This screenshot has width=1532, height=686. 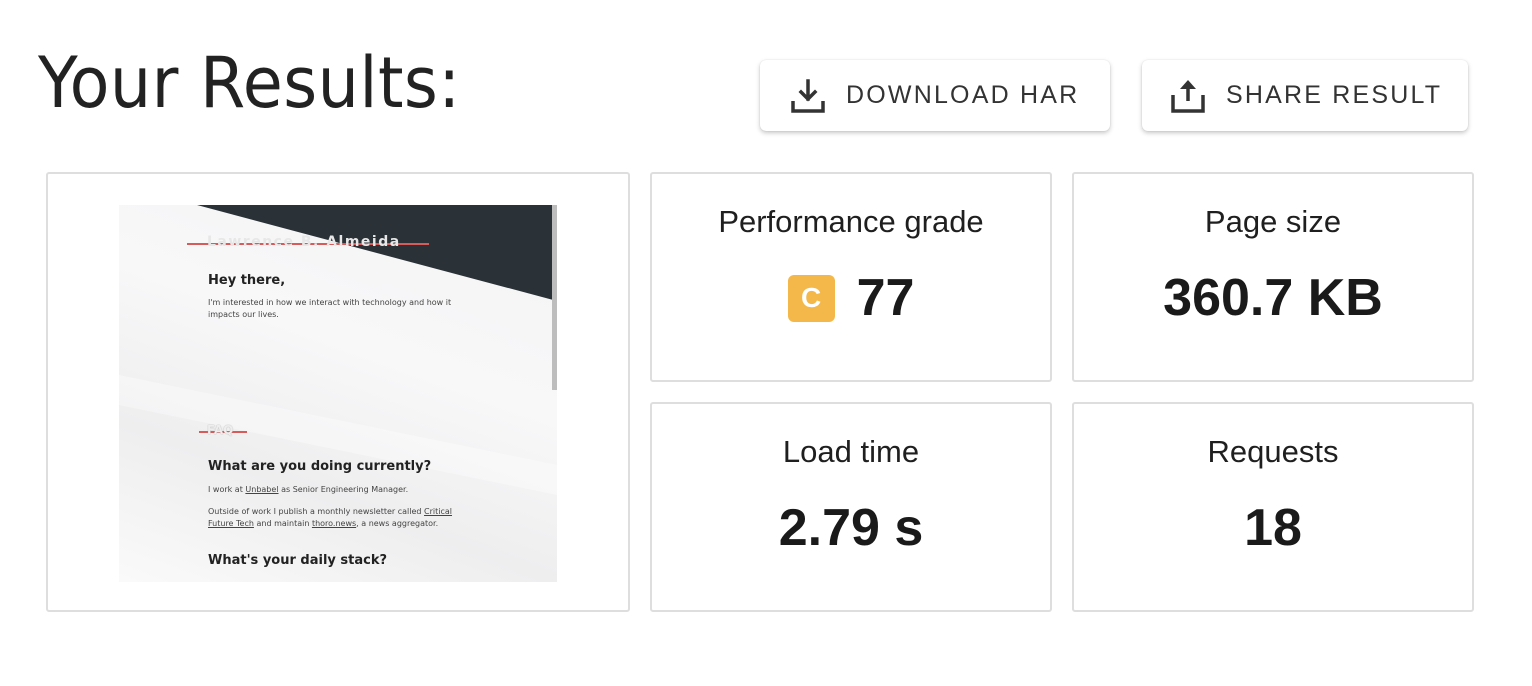 I want to click on thoro-news-link: thoro.news, so click(x=334, y=523).